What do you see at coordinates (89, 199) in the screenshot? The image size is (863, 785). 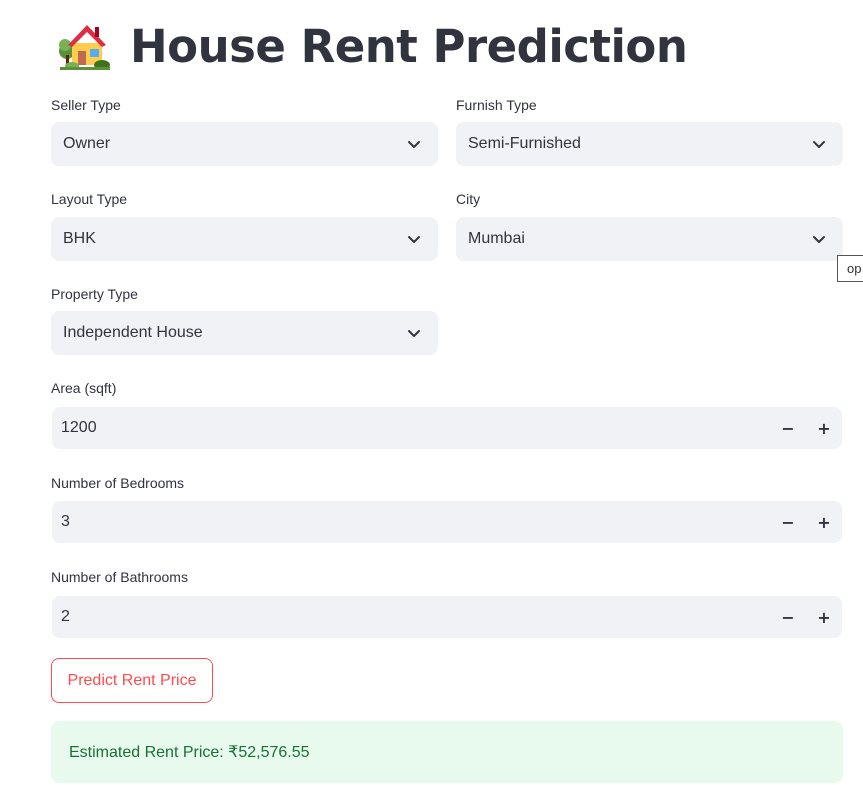 I see `layout-type-label: Layout Type` at bounding box center [89, 199].